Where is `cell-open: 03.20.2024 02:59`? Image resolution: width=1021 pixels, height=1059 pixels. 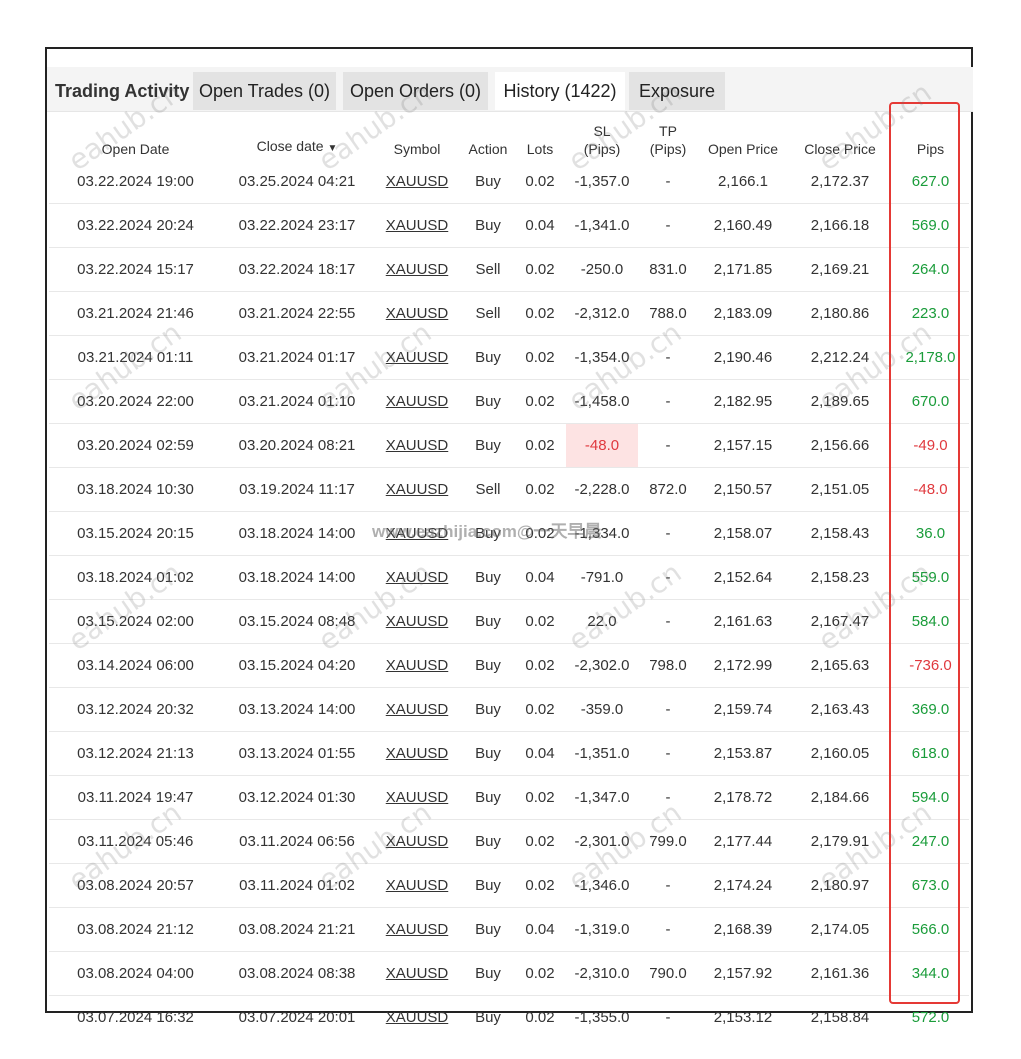
cell-open: 03.20.2024 02:59 is located at coordinates (135, 445).